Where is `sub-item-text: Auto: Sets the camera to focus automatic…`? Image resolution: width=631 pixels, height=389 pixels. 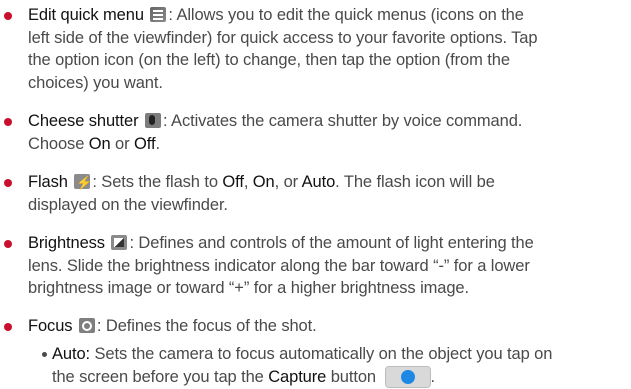
sub-item-text: Auto: Sets the camera to focus automatic… is located at coordinates (302, 366).